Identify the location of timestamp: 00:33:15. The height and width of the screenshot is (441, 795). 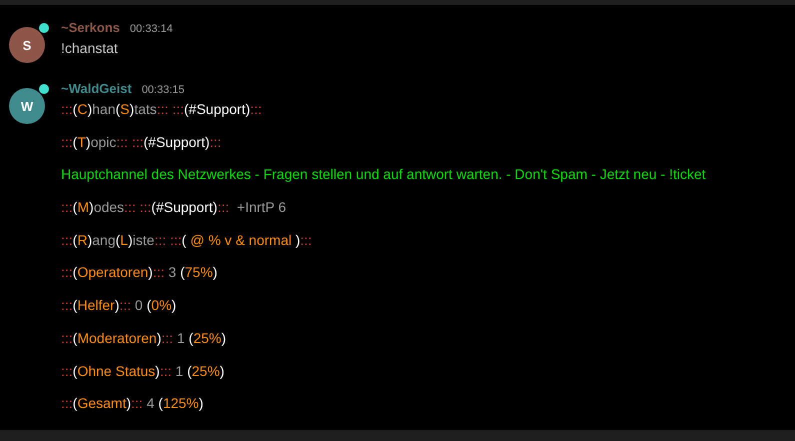
(163, 90).